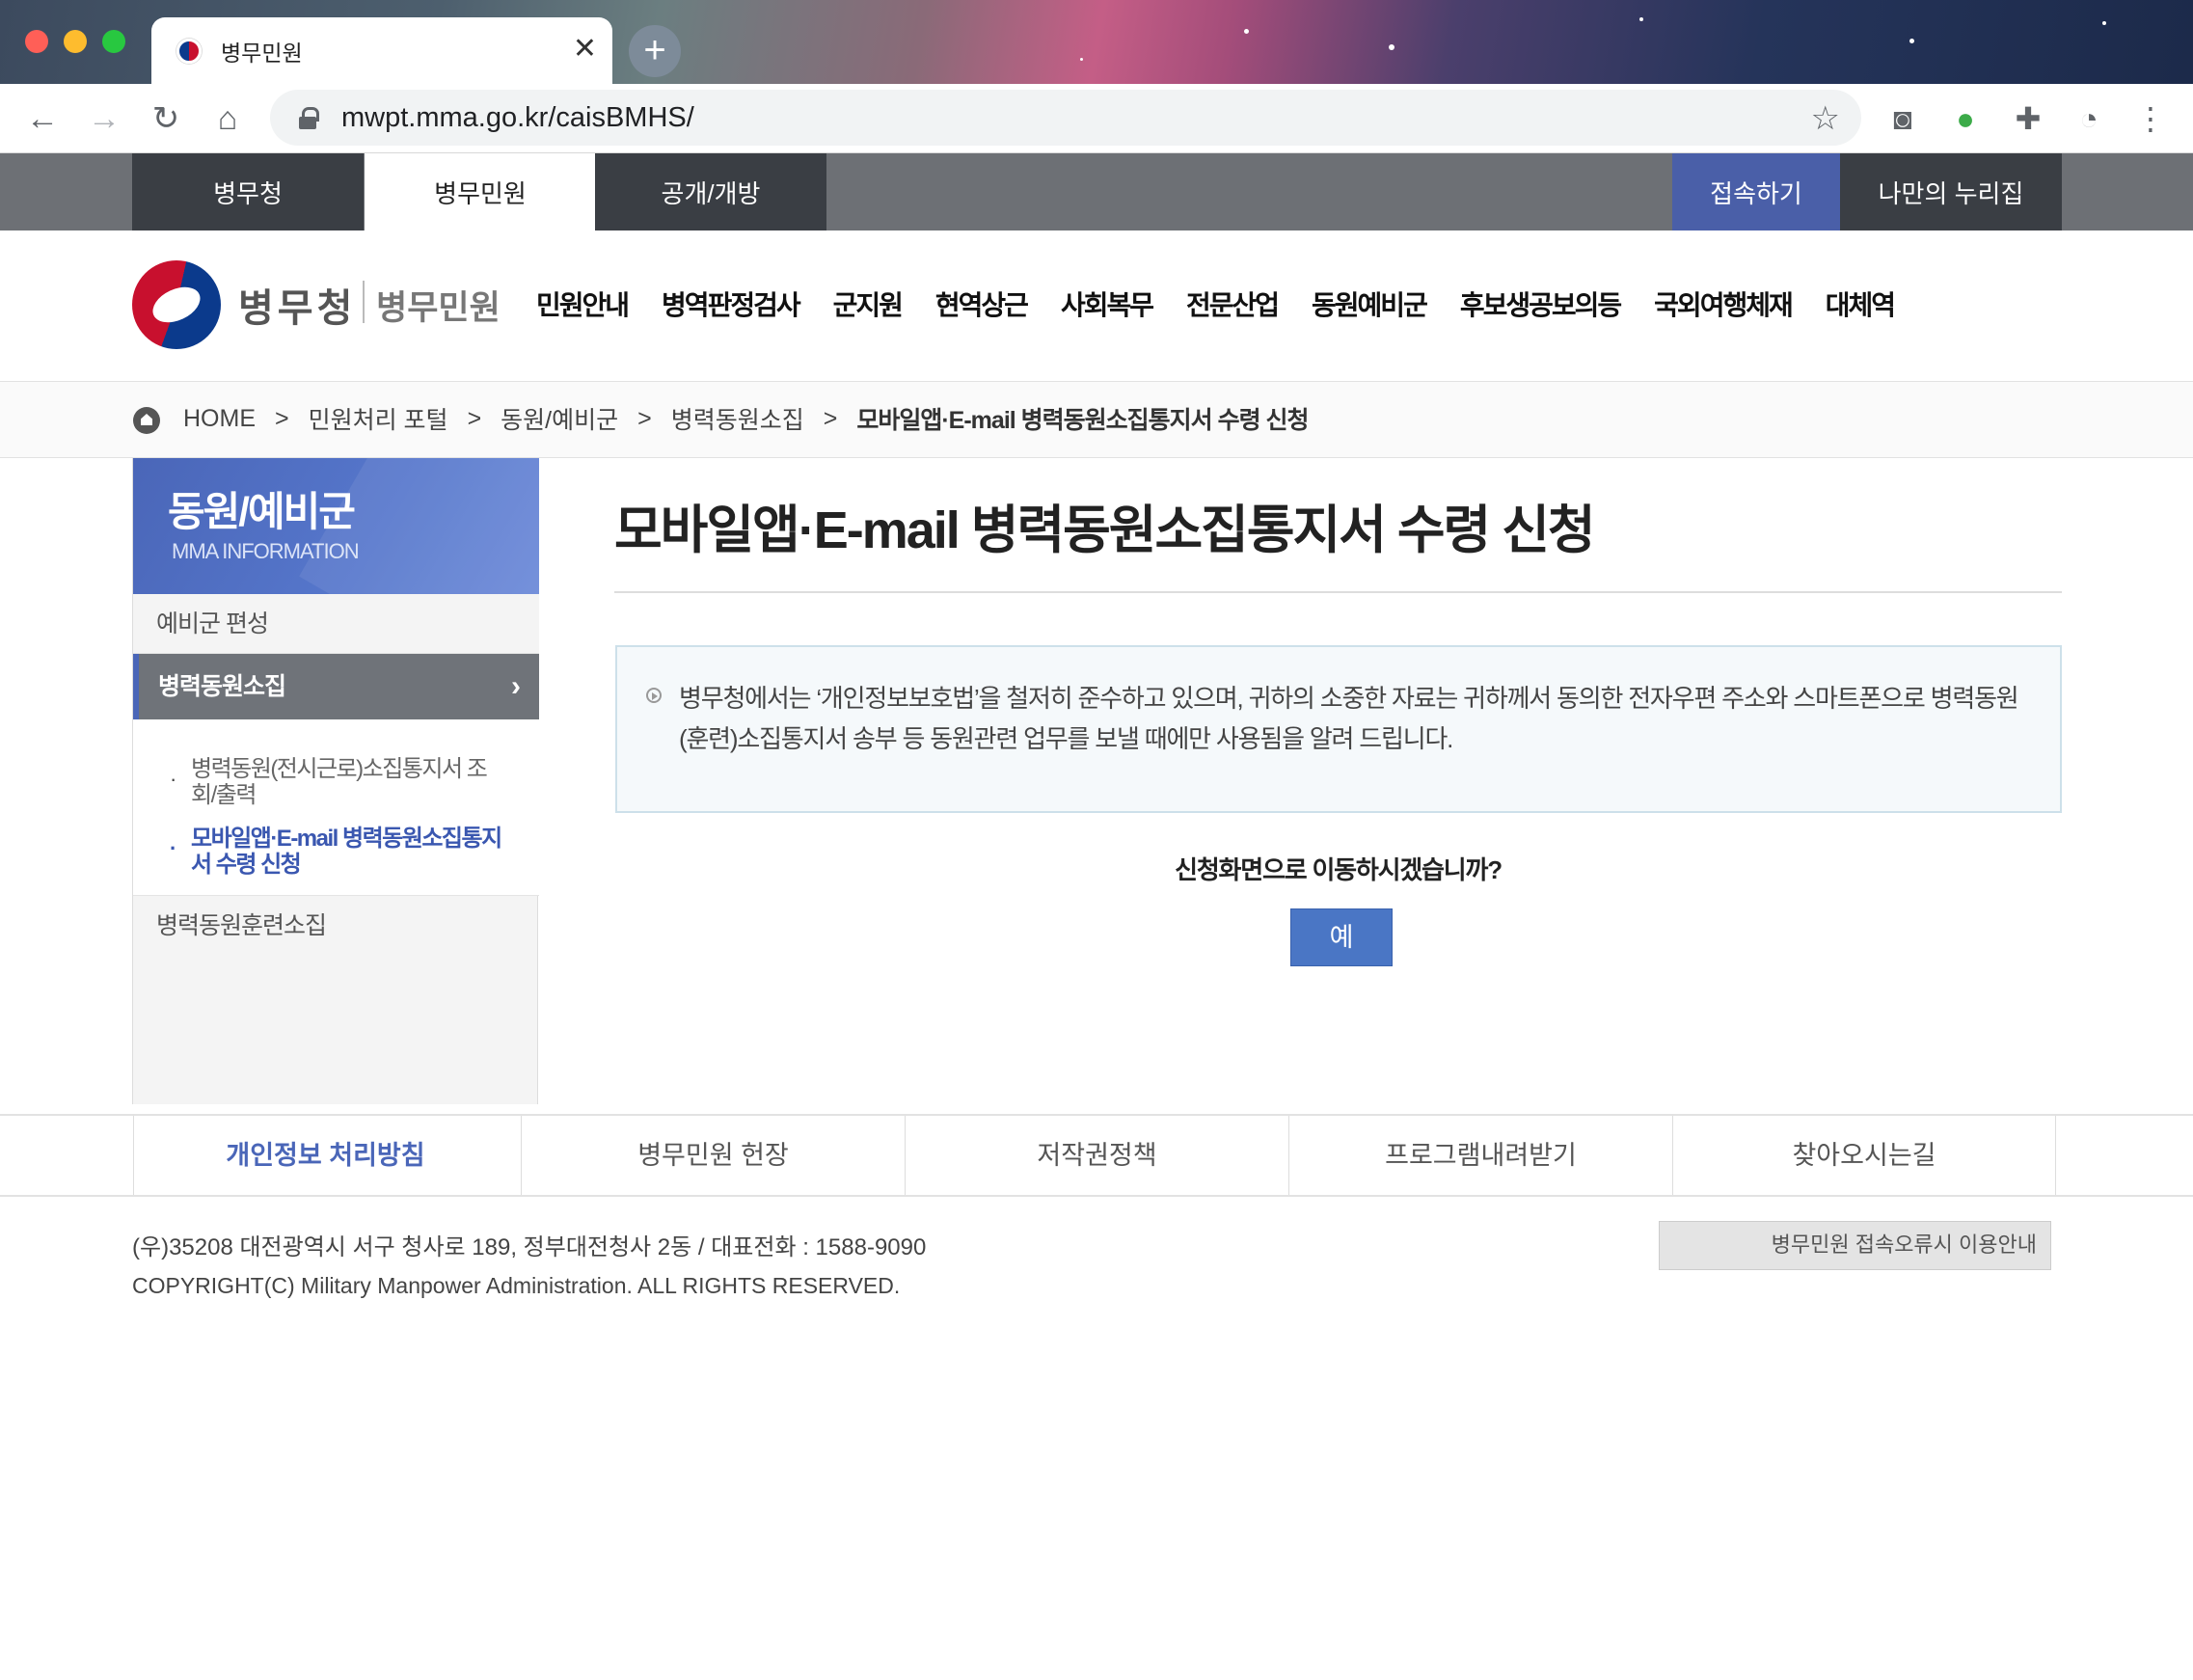 This screenshot has height=1680, width=2193. I want to click on browser-tab: 병무민원 ✕, so click(381, 50).